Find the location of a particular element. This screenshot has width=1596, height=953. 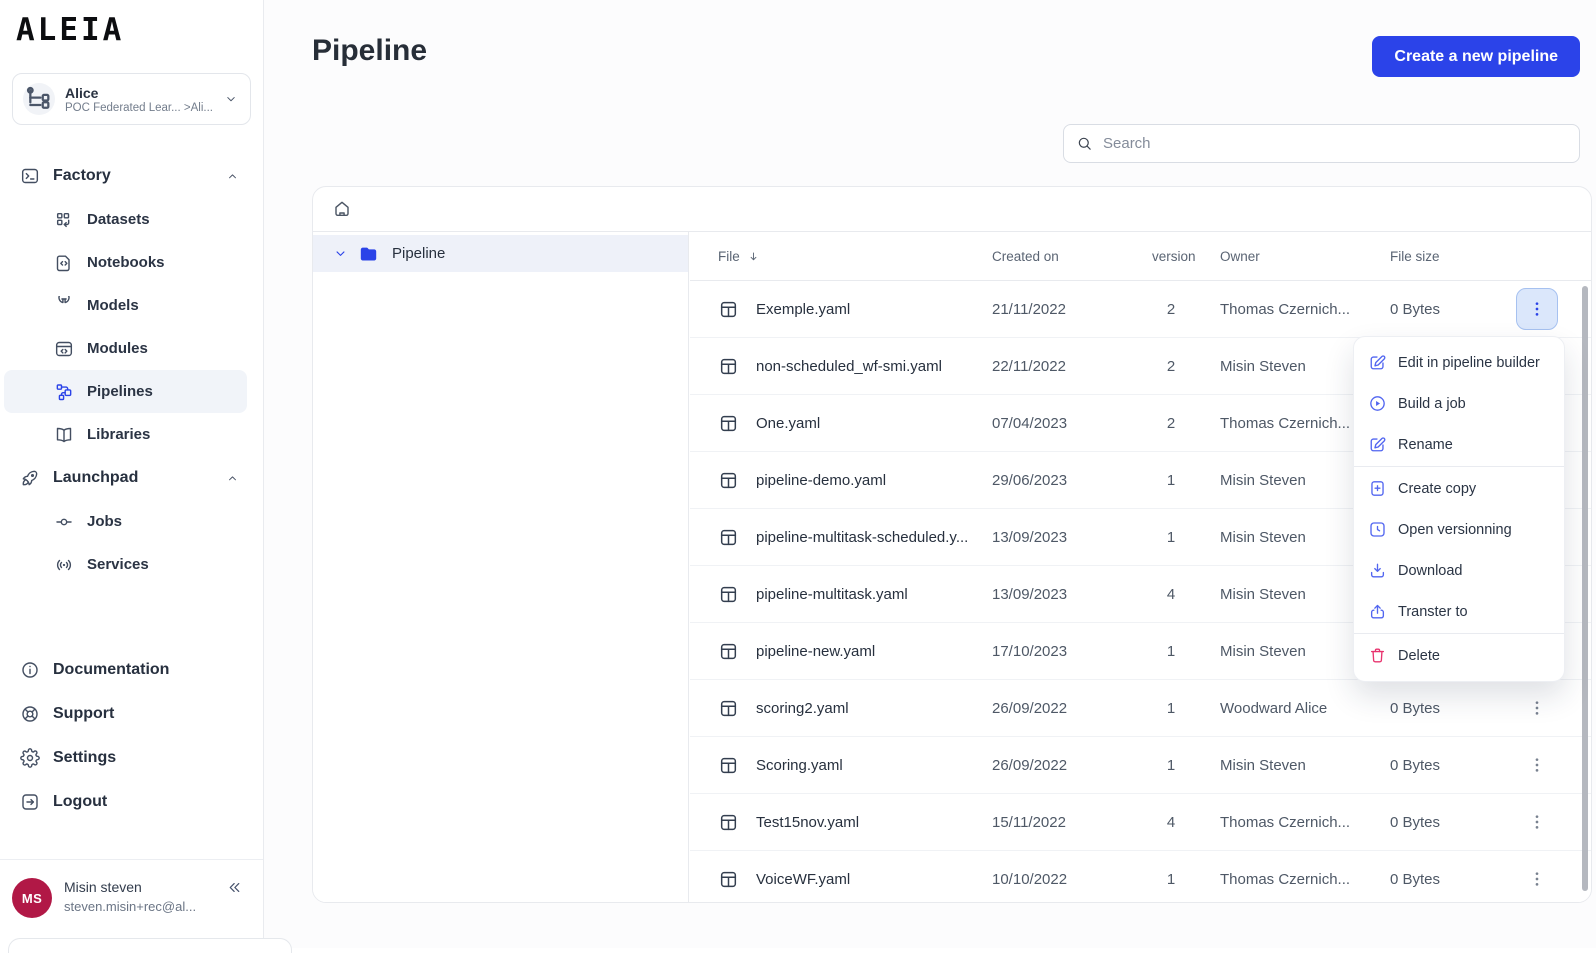

versioning-icon is located at coordinates (1377, 529).